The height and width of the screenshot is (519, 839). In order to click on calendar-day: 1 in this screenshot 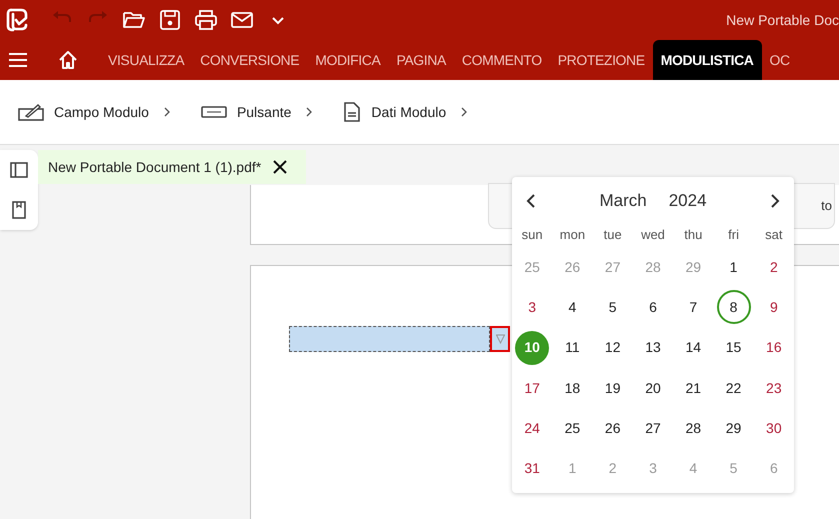, I will do `click(733, 267)`.